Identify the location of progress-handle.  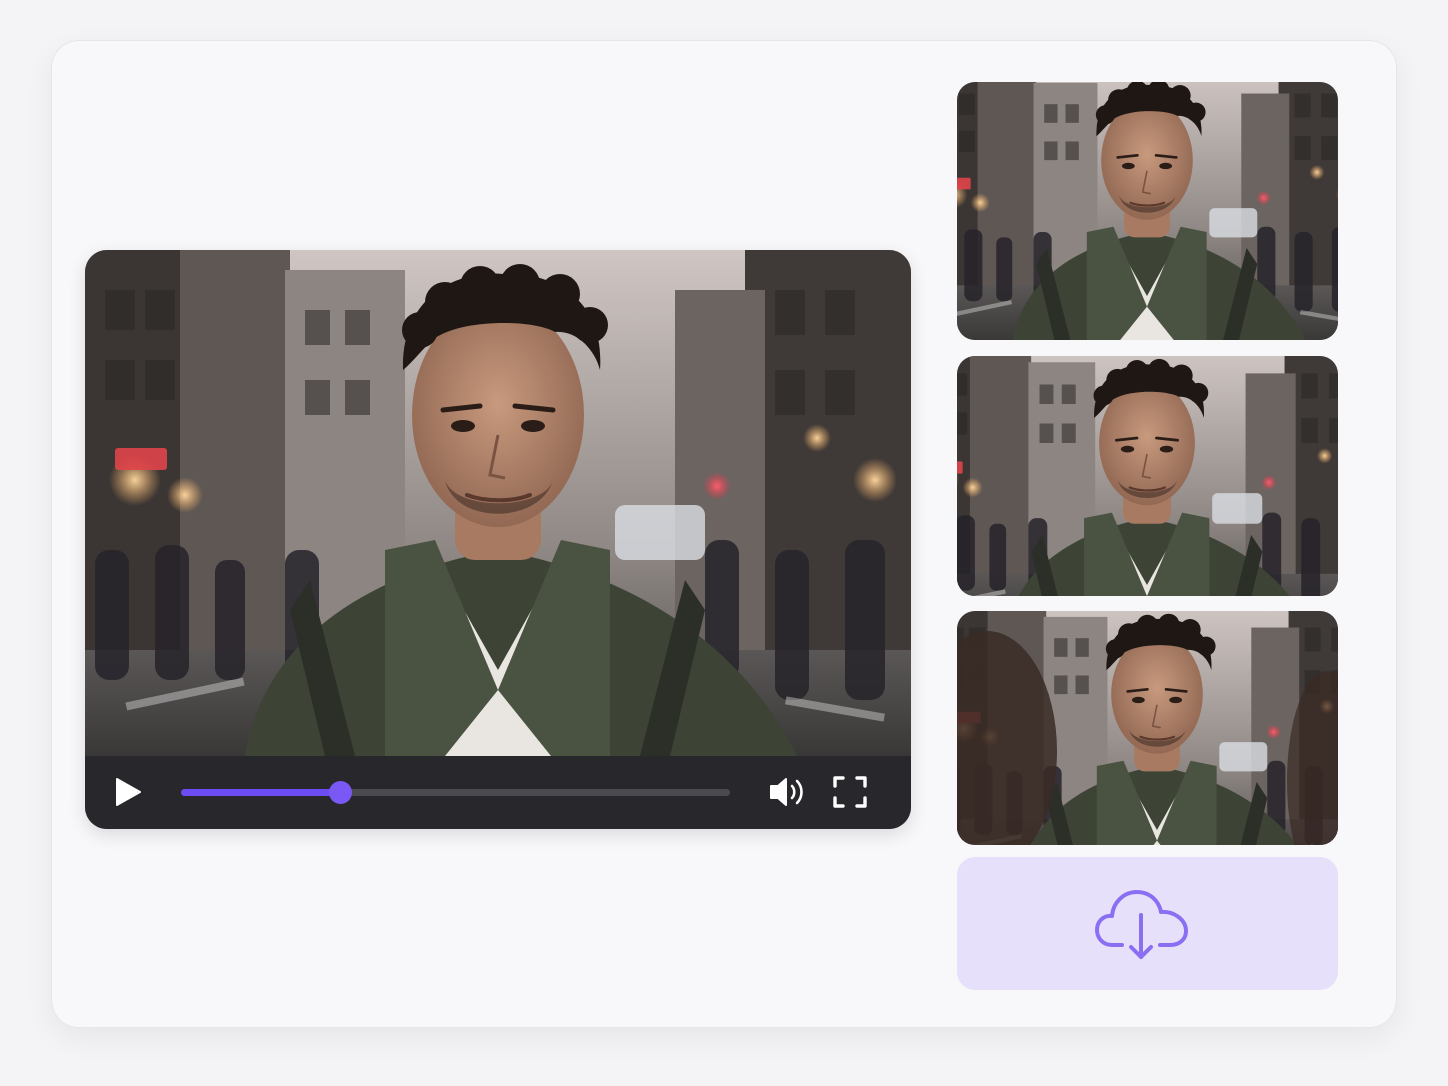
(341, 792).